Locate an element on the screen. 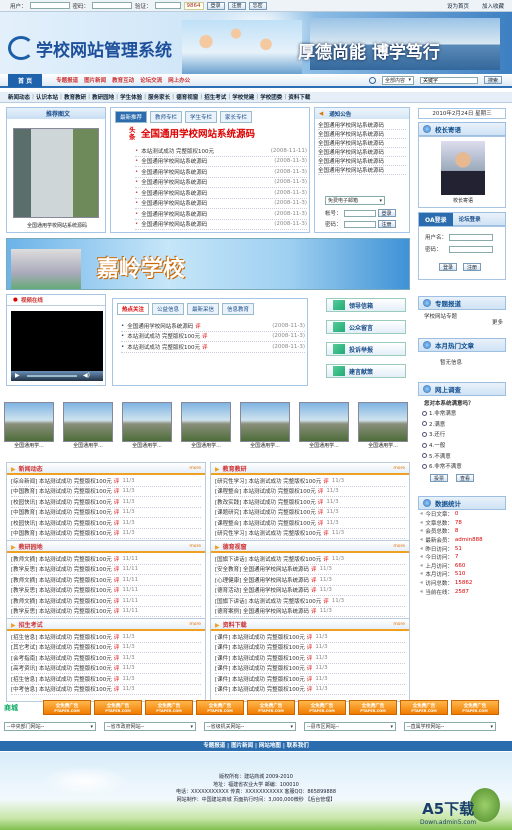  username-input is located at coordinates (49, 5).